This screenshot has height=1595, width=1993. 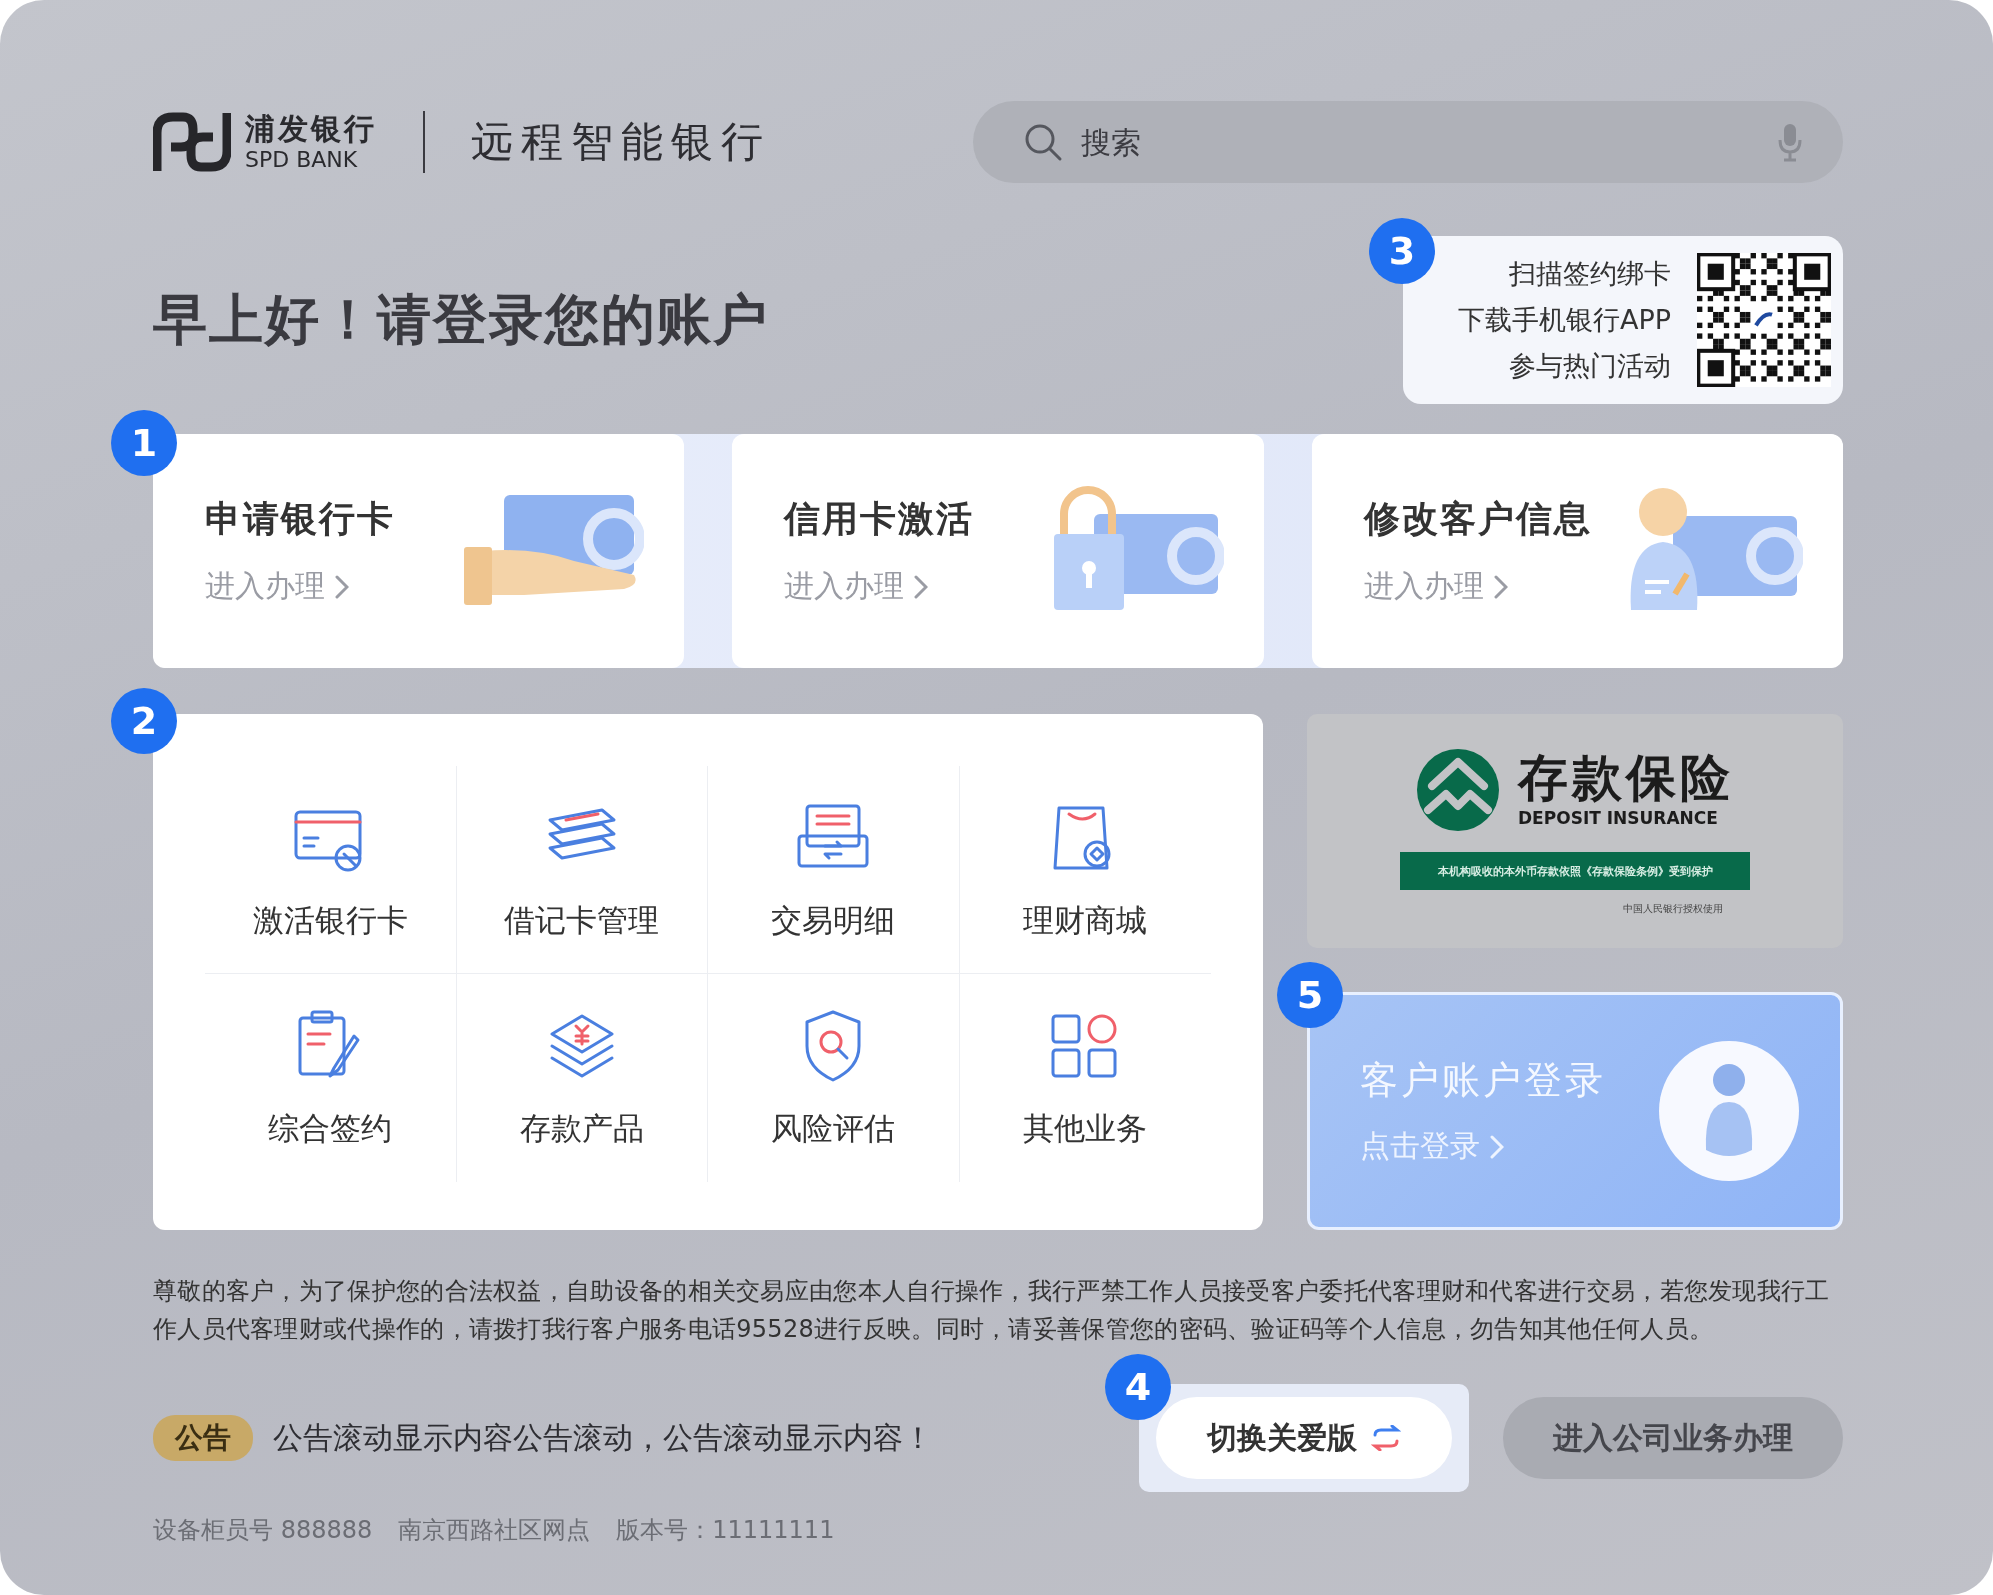 I want to click on service-tile: 综合签约, so click(x=331, y=1078).